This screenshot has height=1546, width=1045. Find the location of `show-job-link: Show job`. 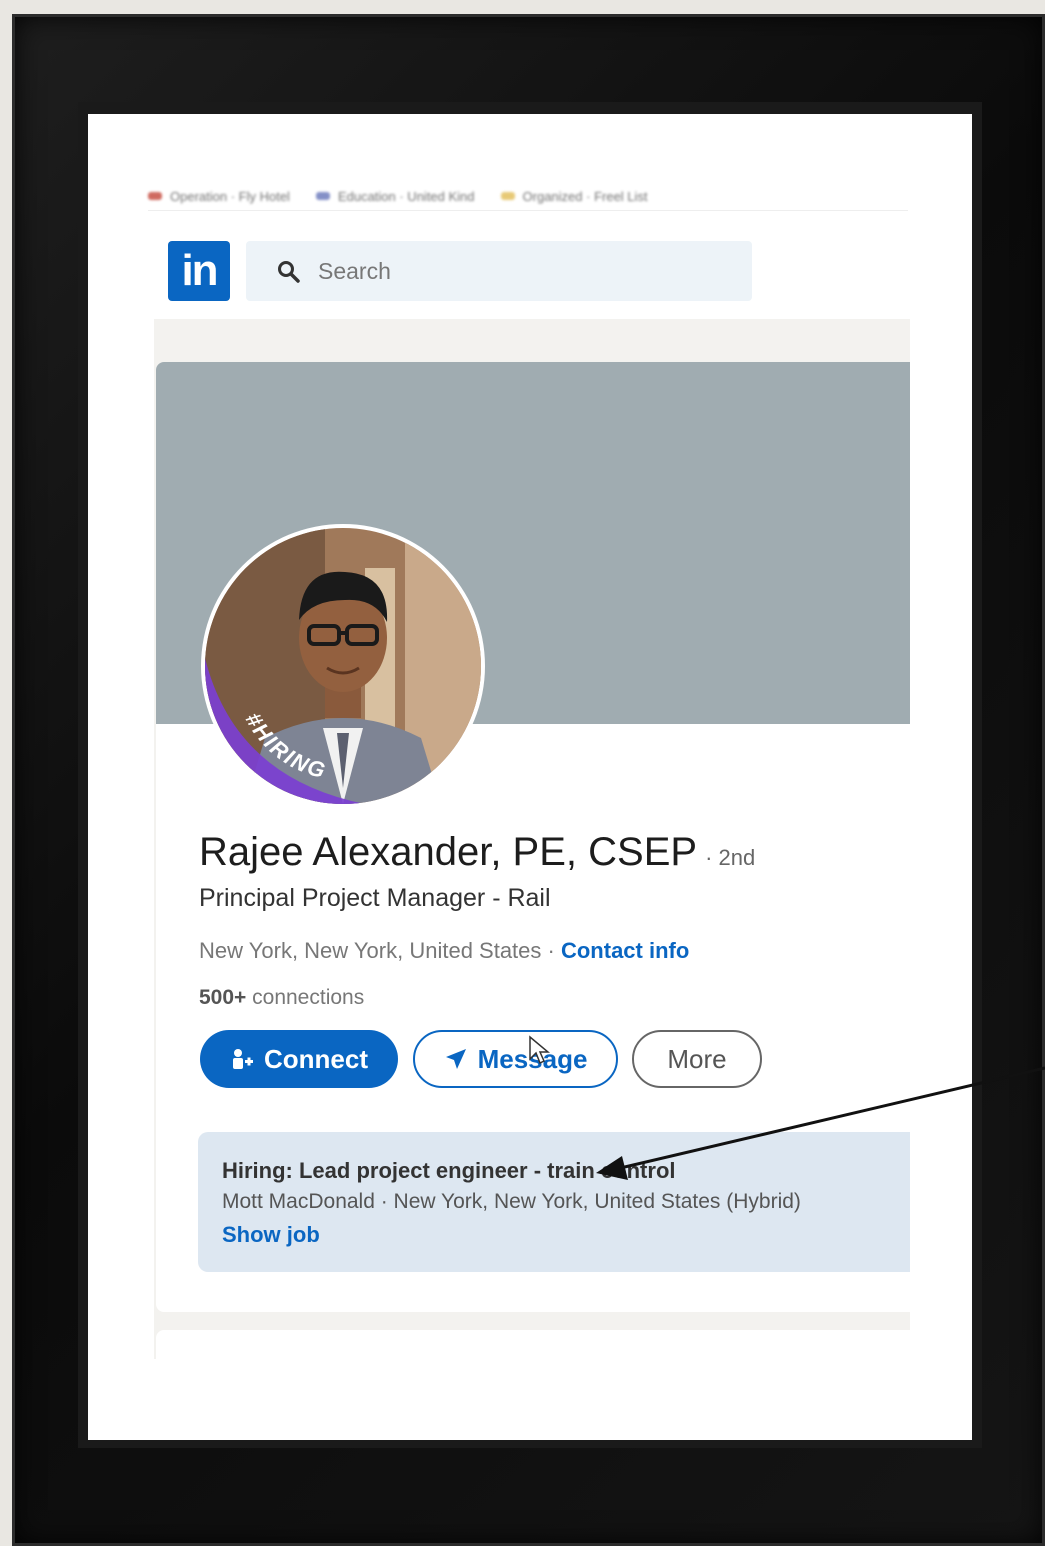

show-job-link: Show job is located at coordinates (271, 1235).